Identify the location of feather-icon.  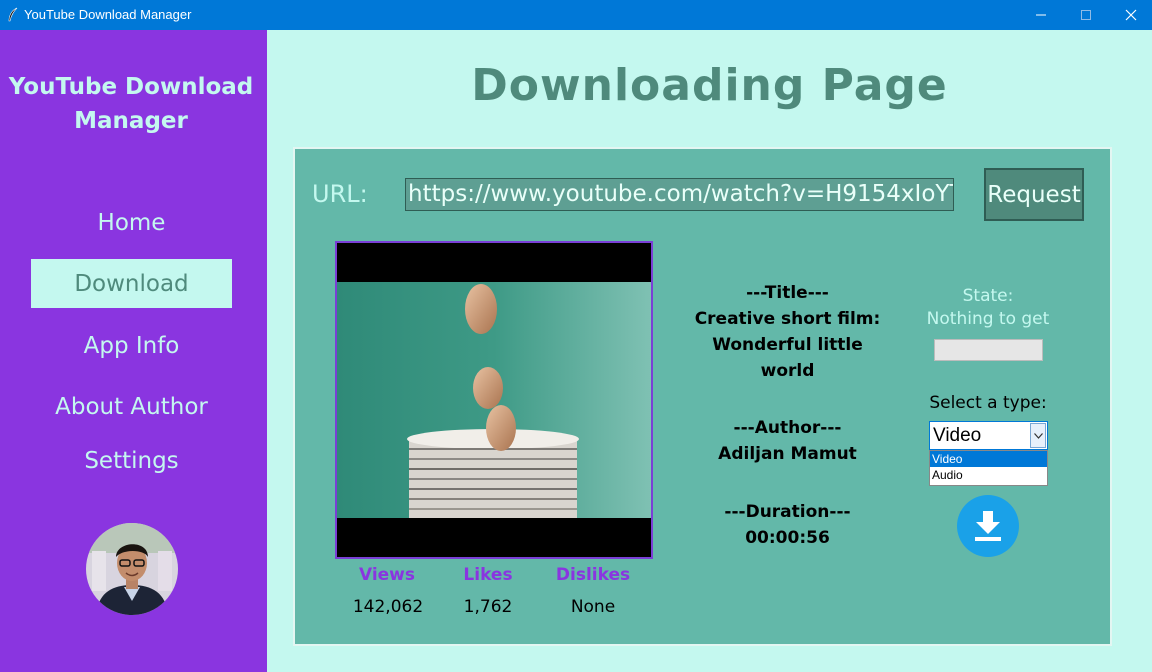
(13, 14).